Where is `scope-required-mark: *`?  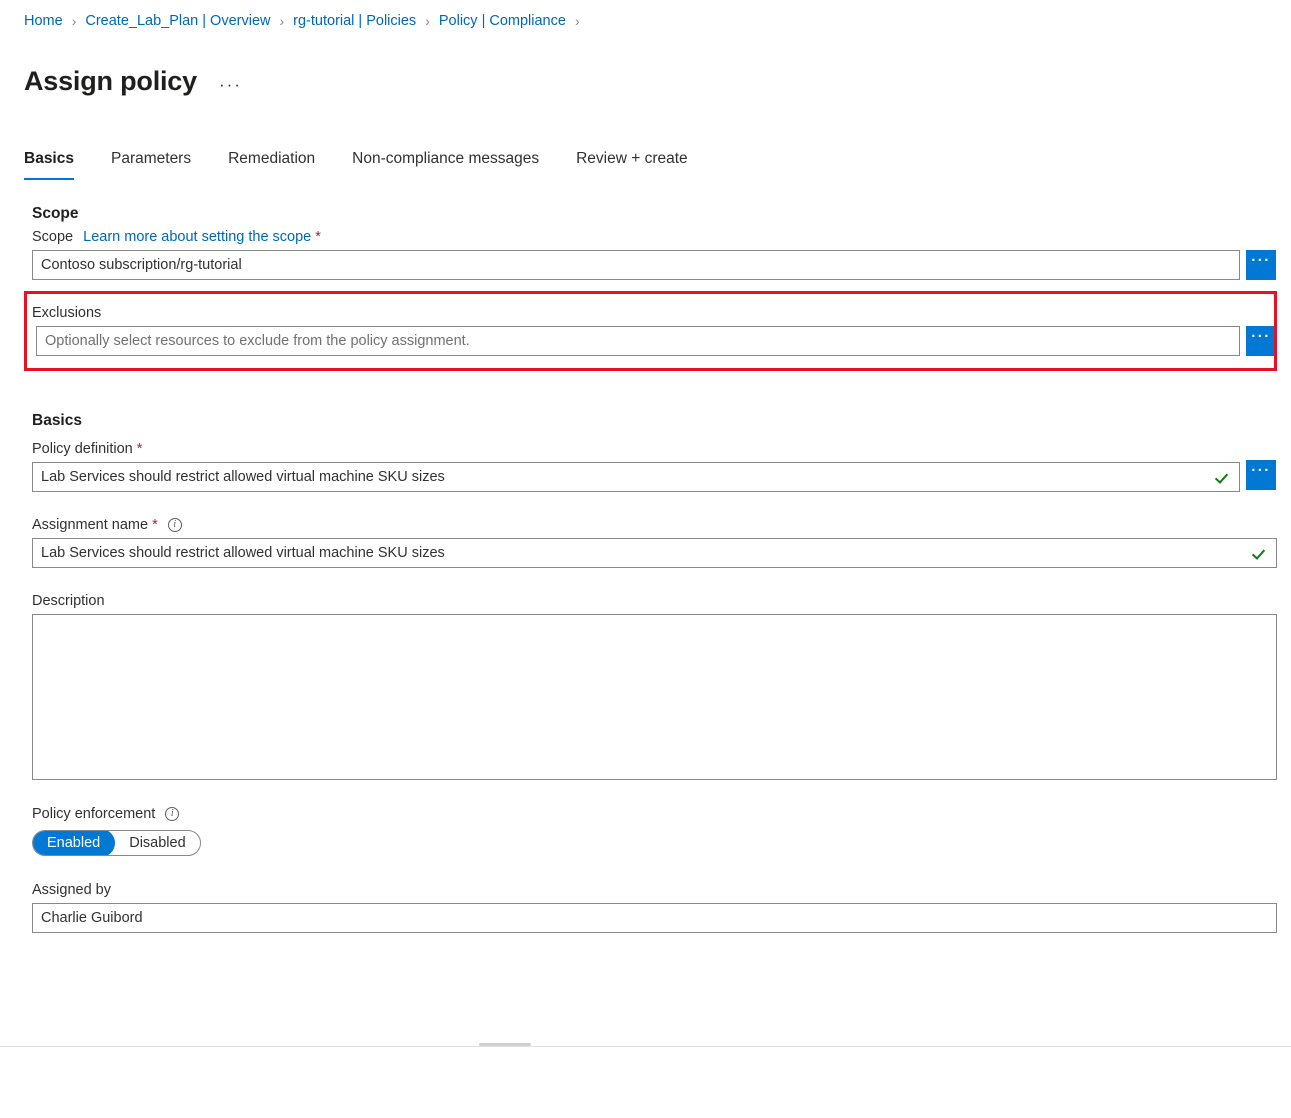 scope-required-mark: * is located at coordinates (318, 237).